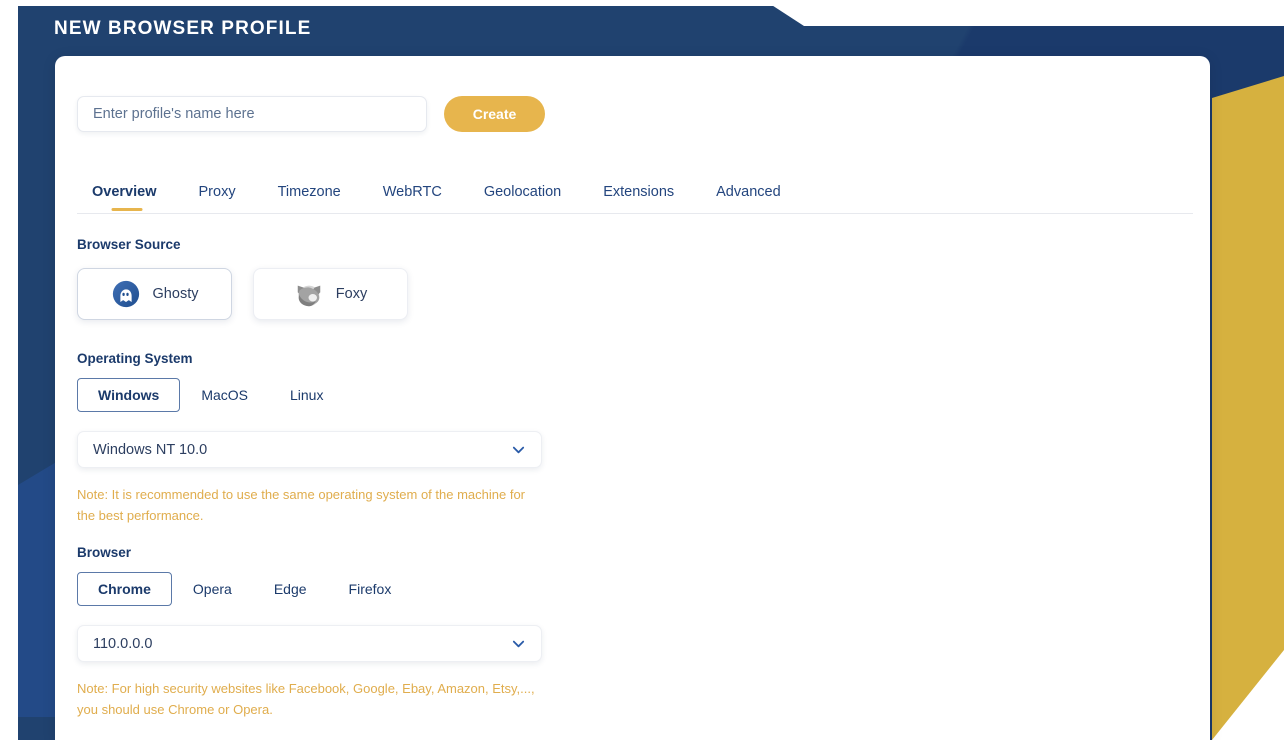  I want to click on browser-version-value: 110.0.0.0, so click(123, 643).